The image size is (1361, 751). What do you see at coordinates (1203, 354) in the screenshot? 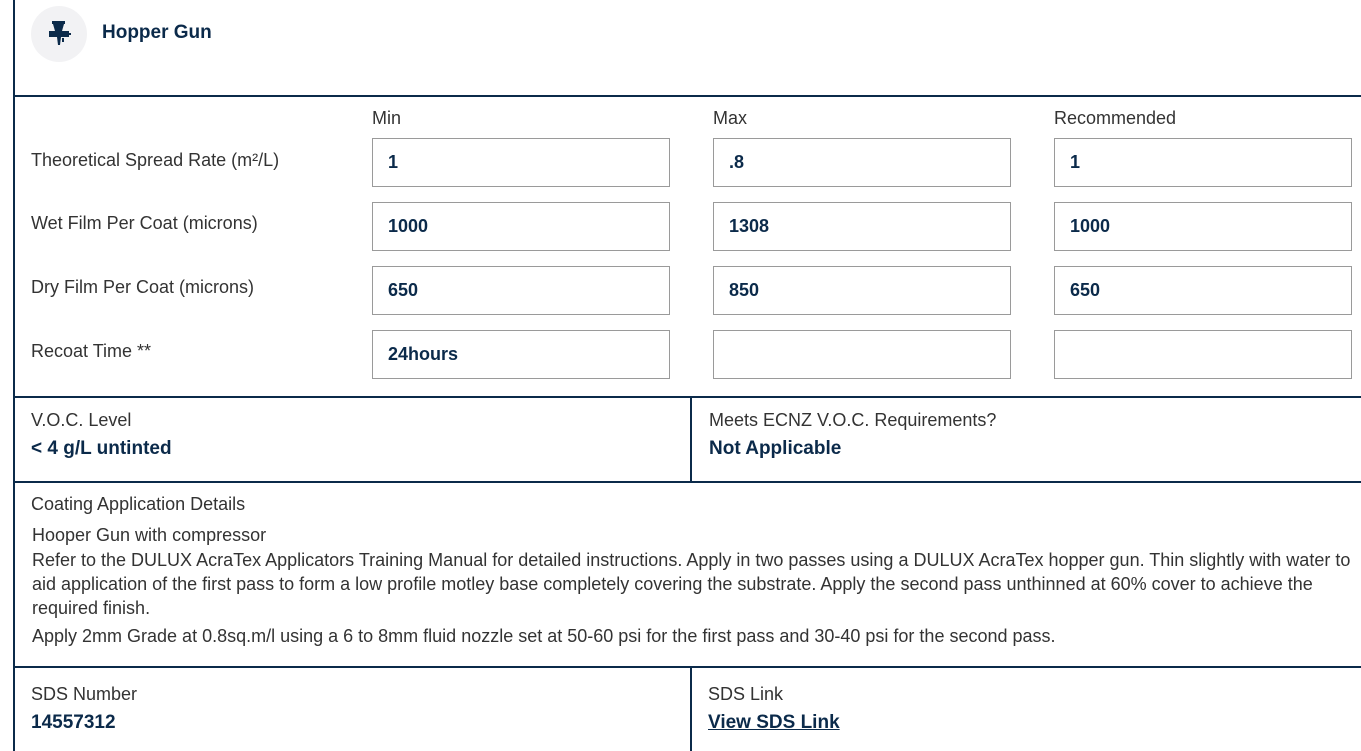
I see `recoat-time-recommended-field` at bounding box center [1203, 354].